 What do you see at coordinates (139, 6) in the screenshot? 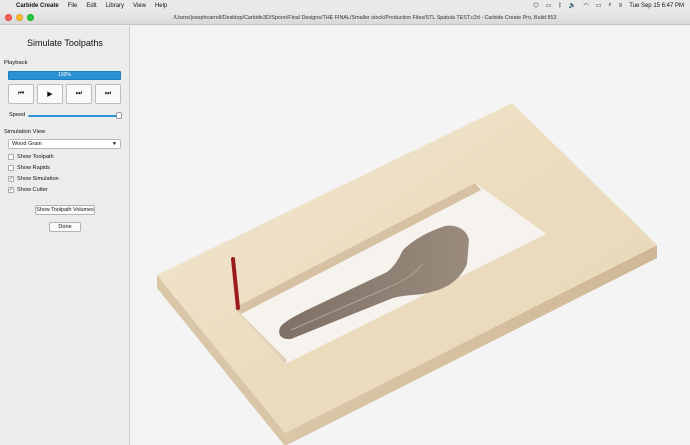
I see `menu-view: View` at bounding box center [139, 6].